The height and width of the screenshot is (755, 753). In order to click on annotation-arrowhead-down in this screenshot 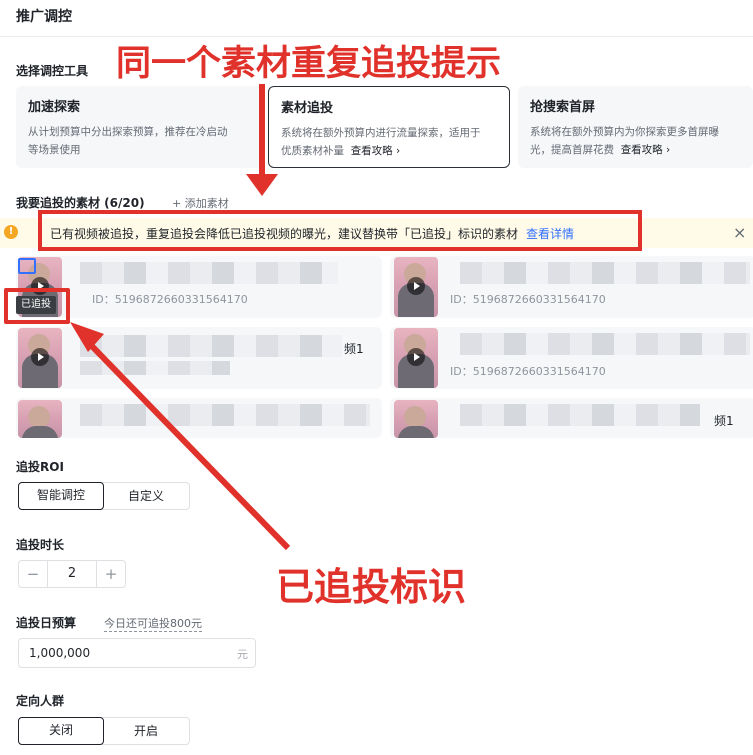, I will do `click(262, 185)`.